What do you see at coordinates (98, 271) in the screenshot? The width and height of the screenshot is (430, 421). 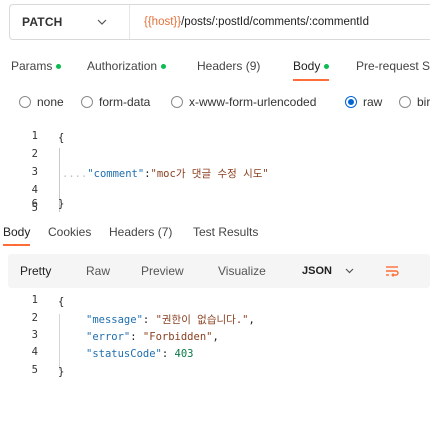 I see `view-raw: Raw` at bounding box center [98, 271].